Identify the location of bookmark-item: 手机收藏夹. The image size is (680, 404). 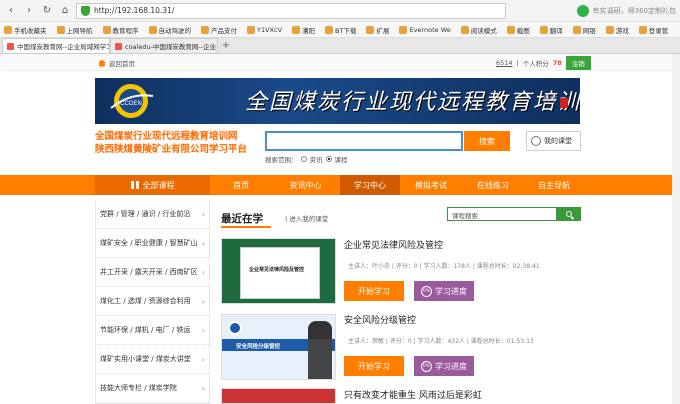
(25, 30).